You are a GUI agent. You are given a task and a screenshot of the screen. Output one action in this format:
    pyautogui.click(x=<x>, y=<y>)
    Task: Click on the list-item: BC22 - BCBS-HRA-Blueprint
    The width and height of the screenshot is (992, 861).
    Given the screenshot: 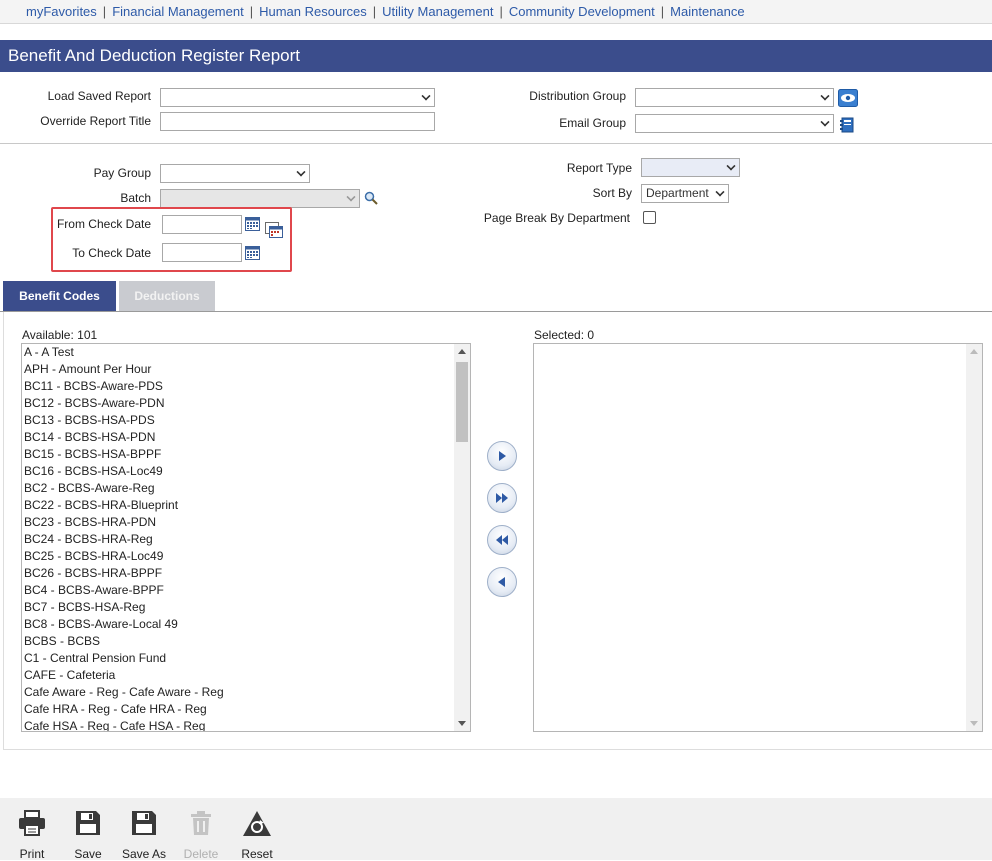 What is the action you would take?
    pyautogui.click(x=246, y=505)
    